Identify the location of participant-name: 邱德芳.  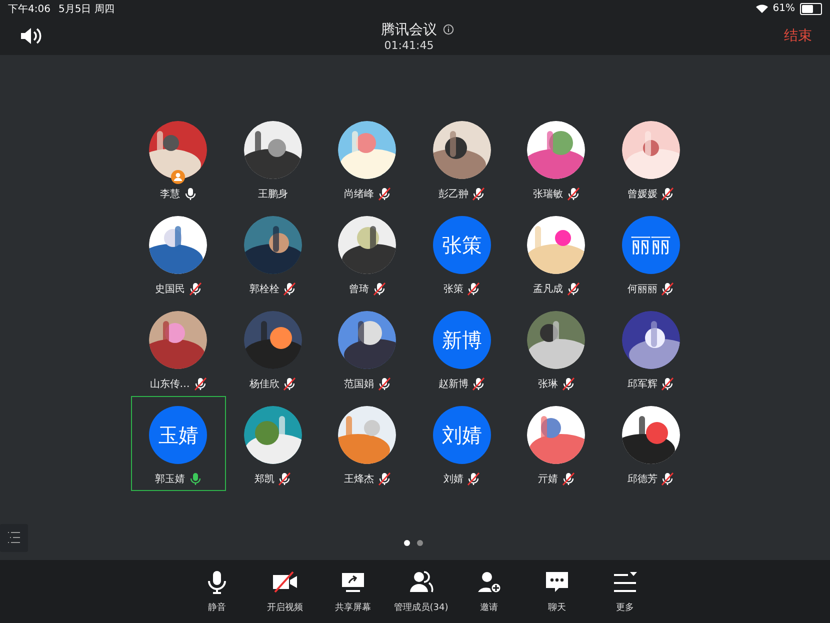
(642, 479).